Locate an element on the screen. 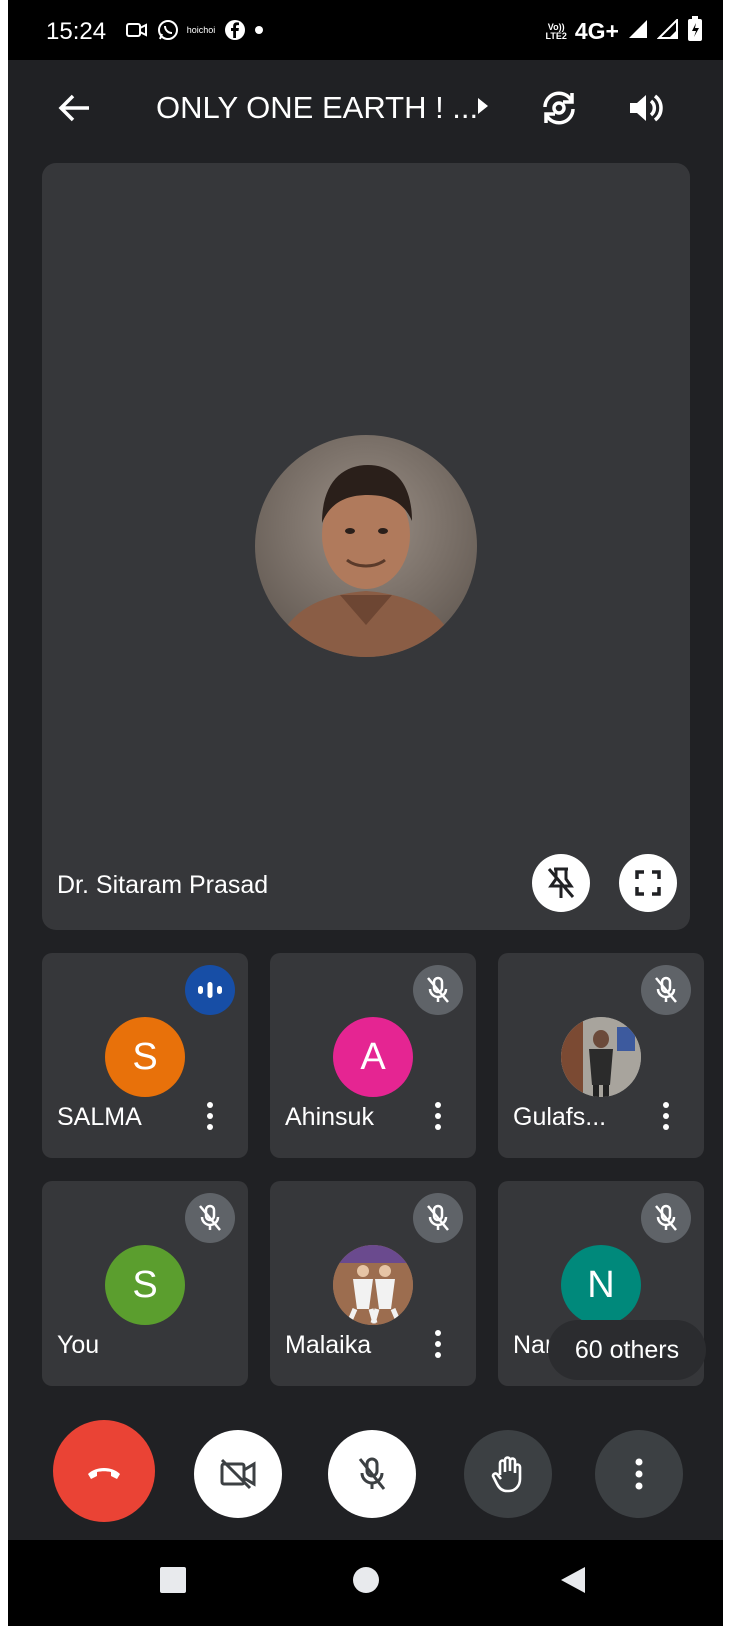  end-call-button is located at coordinates (104, 1471).